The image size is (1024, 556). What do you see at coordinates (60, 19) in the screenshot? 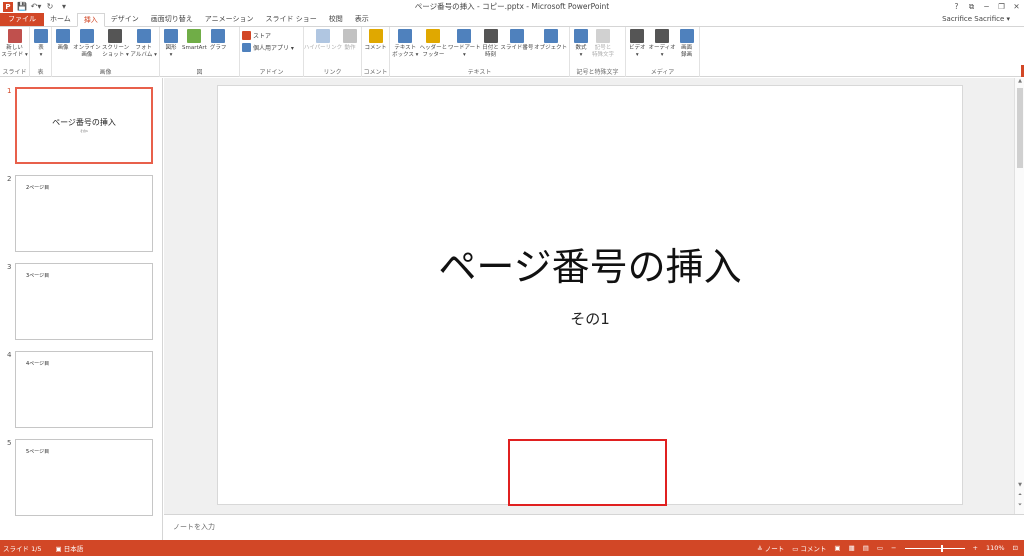
I see `tab-home: ホーム` at bounding box center [60, 19].